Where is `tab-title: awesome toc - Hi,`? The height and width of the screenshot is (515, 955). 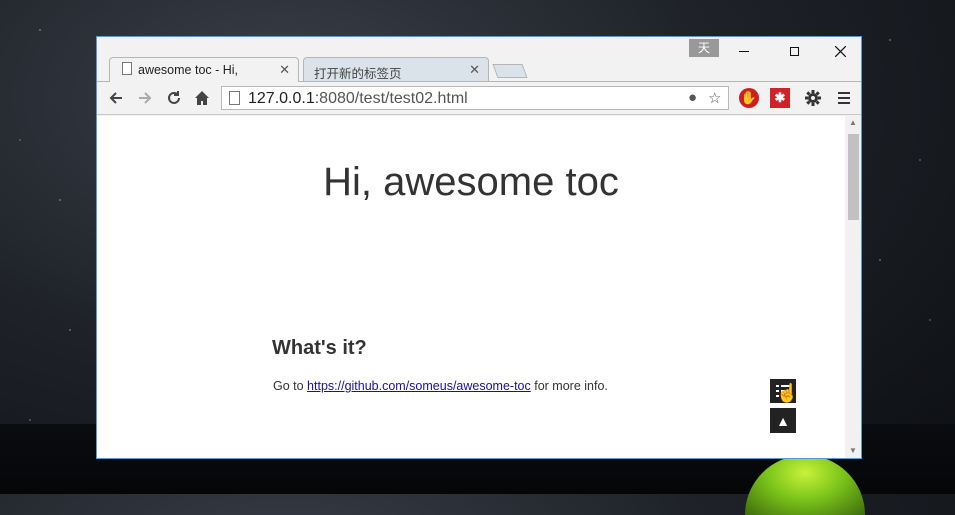
tab-title: awesome toc - Hi, is located at coordinates (188, 70).